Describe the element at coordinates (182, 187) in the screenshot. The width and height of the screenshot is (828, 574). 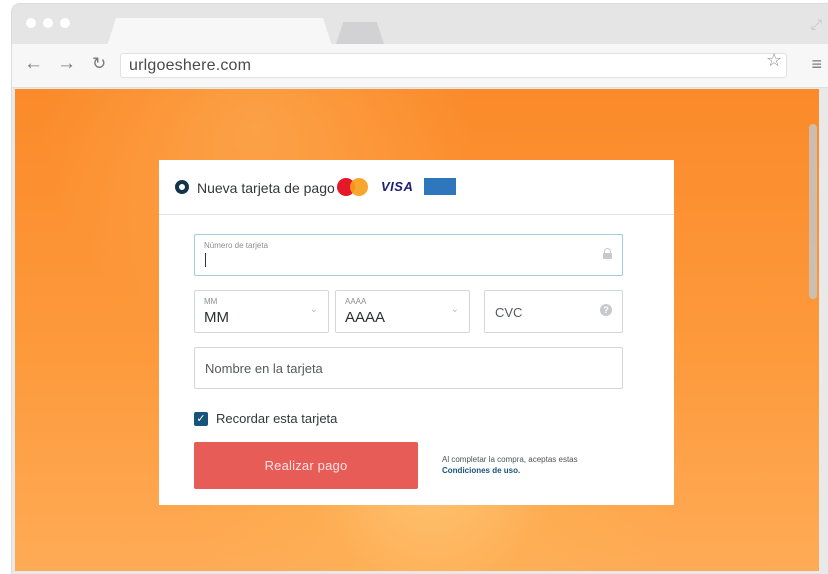
I see `payment-option-radio` at that location.